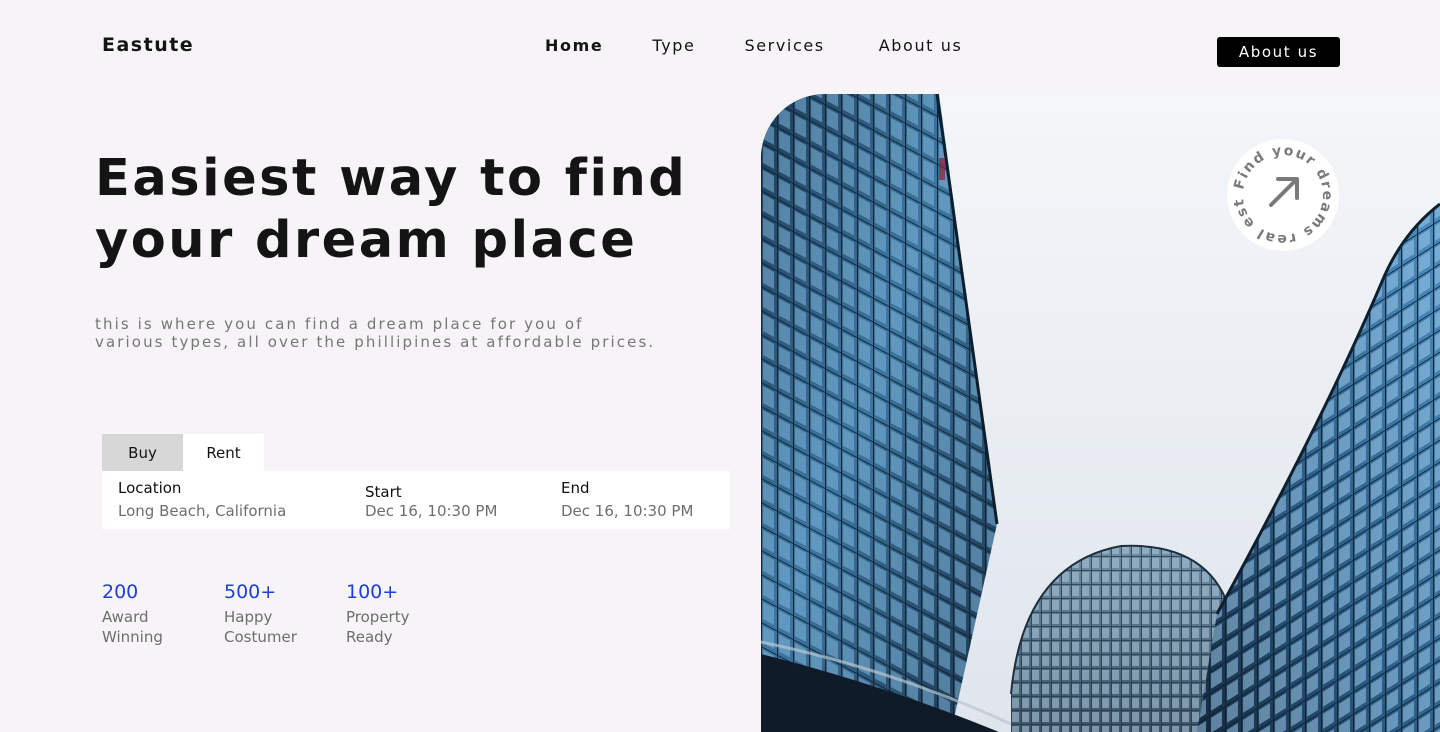 The height and width of the screenshot is (732, 1440). I want to click on stat-label: Award Winning, so click(163, 627).